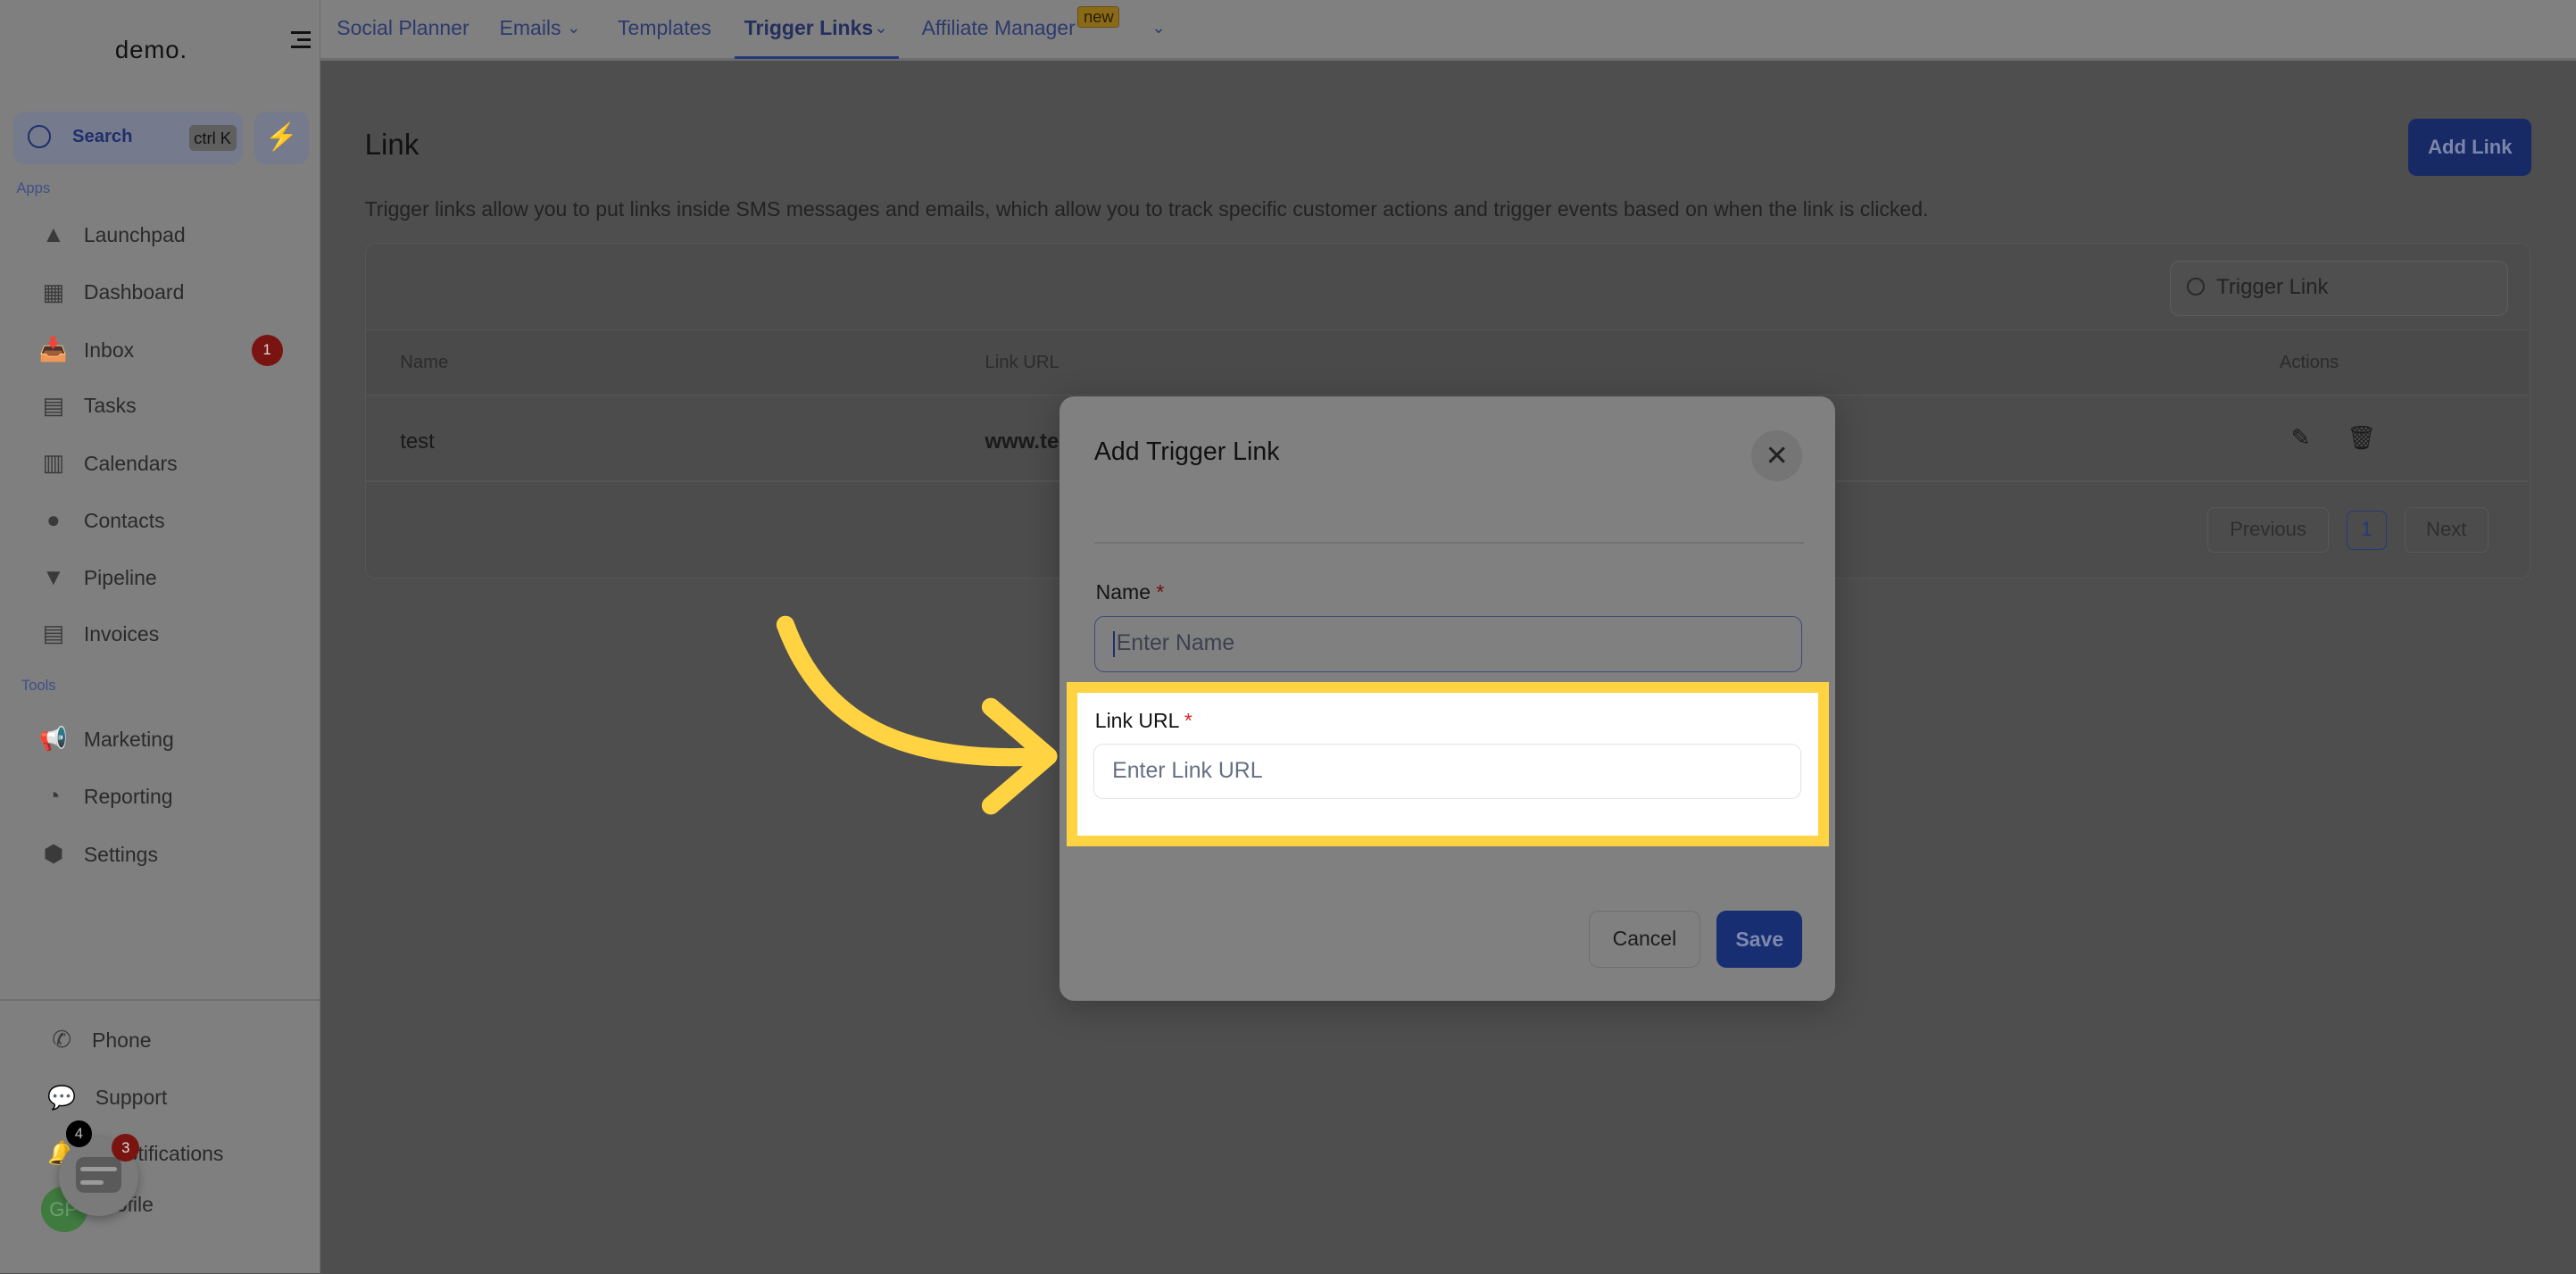 This screenshot has height=1274, width=2576. I want to click on link-url-highlight: Link URL * Enter Link URL, so click(1447, 763).